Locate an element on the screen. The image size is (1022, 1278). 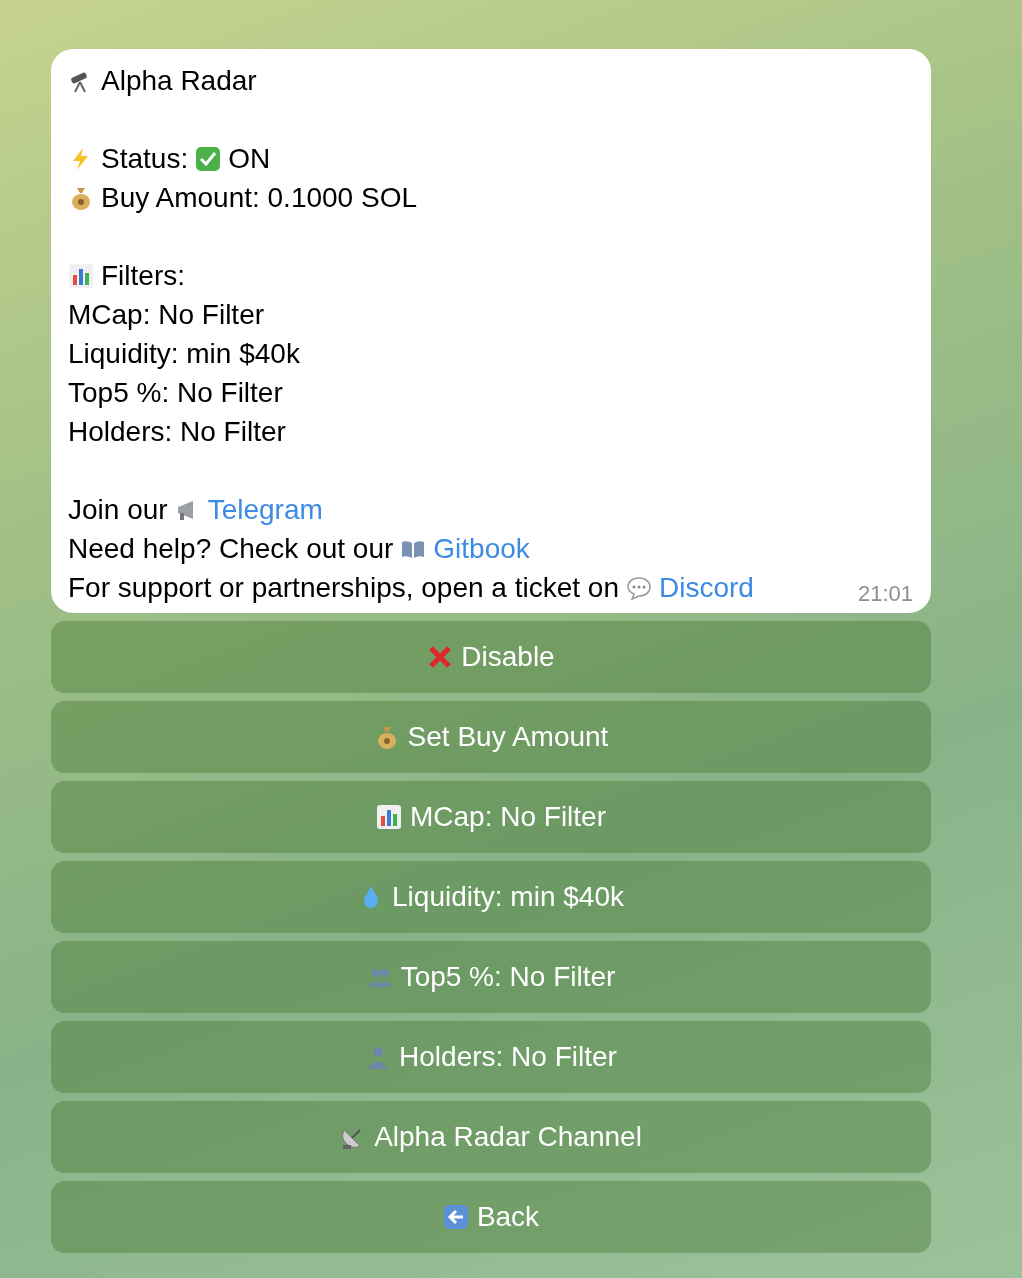
link: Discord is located at coordinates (706, 587).